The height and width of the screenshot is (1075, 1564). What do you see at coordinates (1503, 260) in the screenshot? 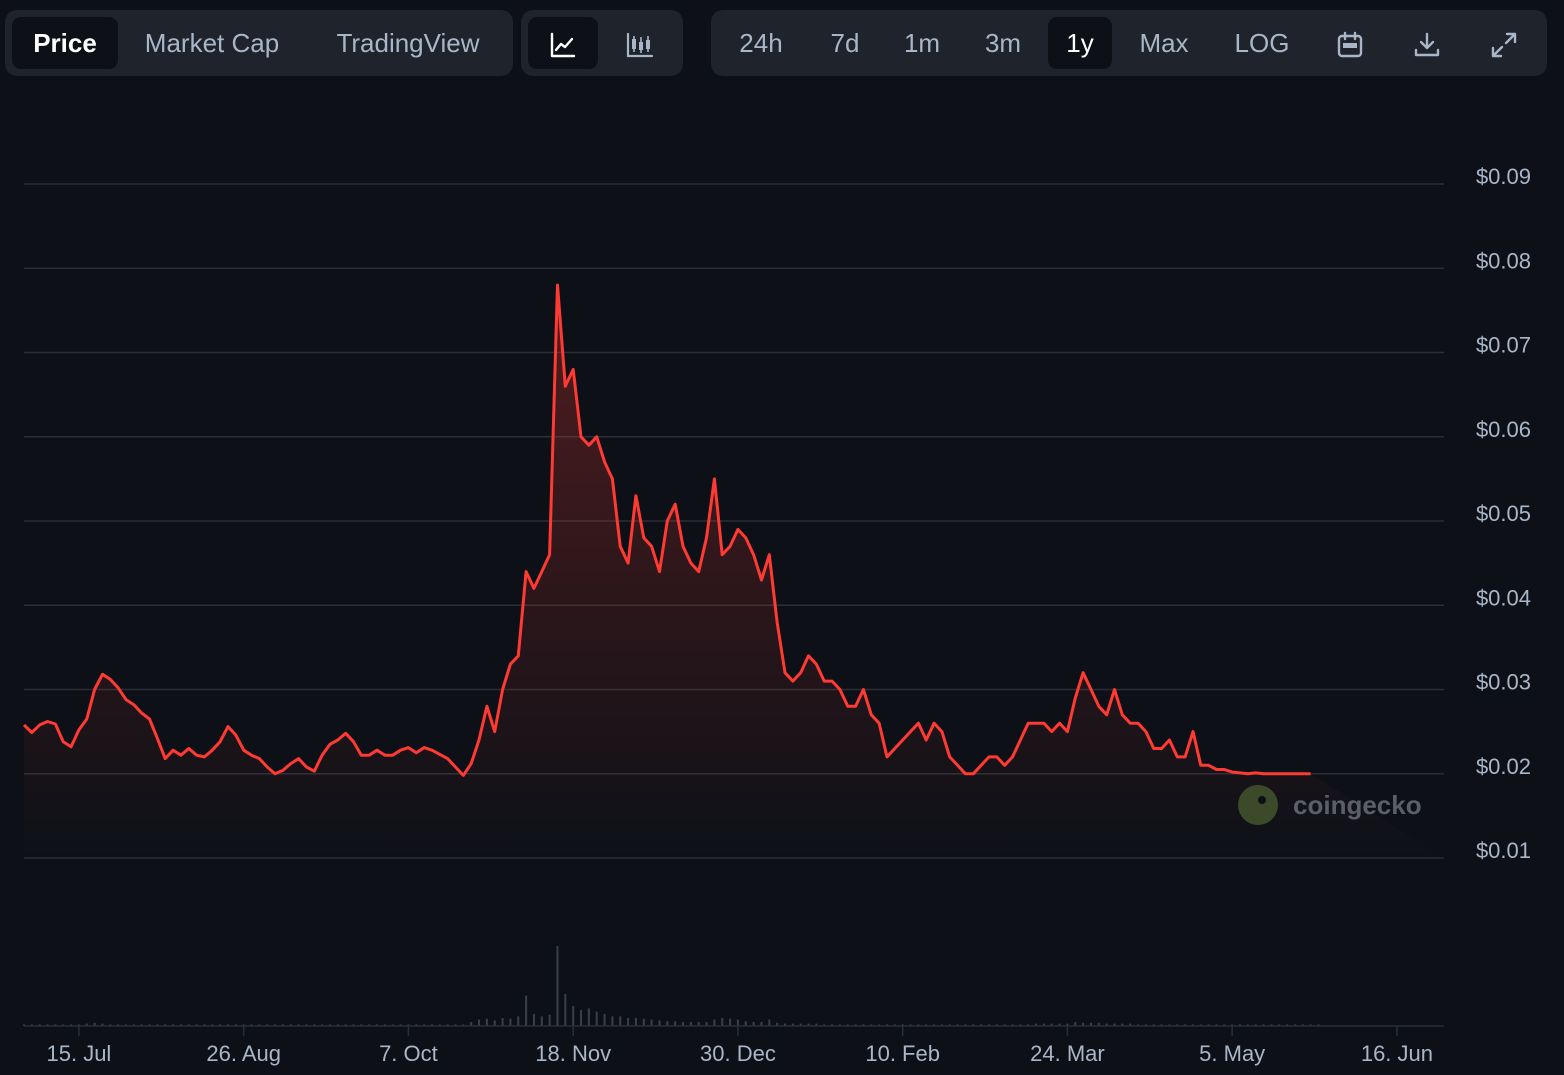
I see `y-tick-label: $0.08` at bounding box center [1503, 260].